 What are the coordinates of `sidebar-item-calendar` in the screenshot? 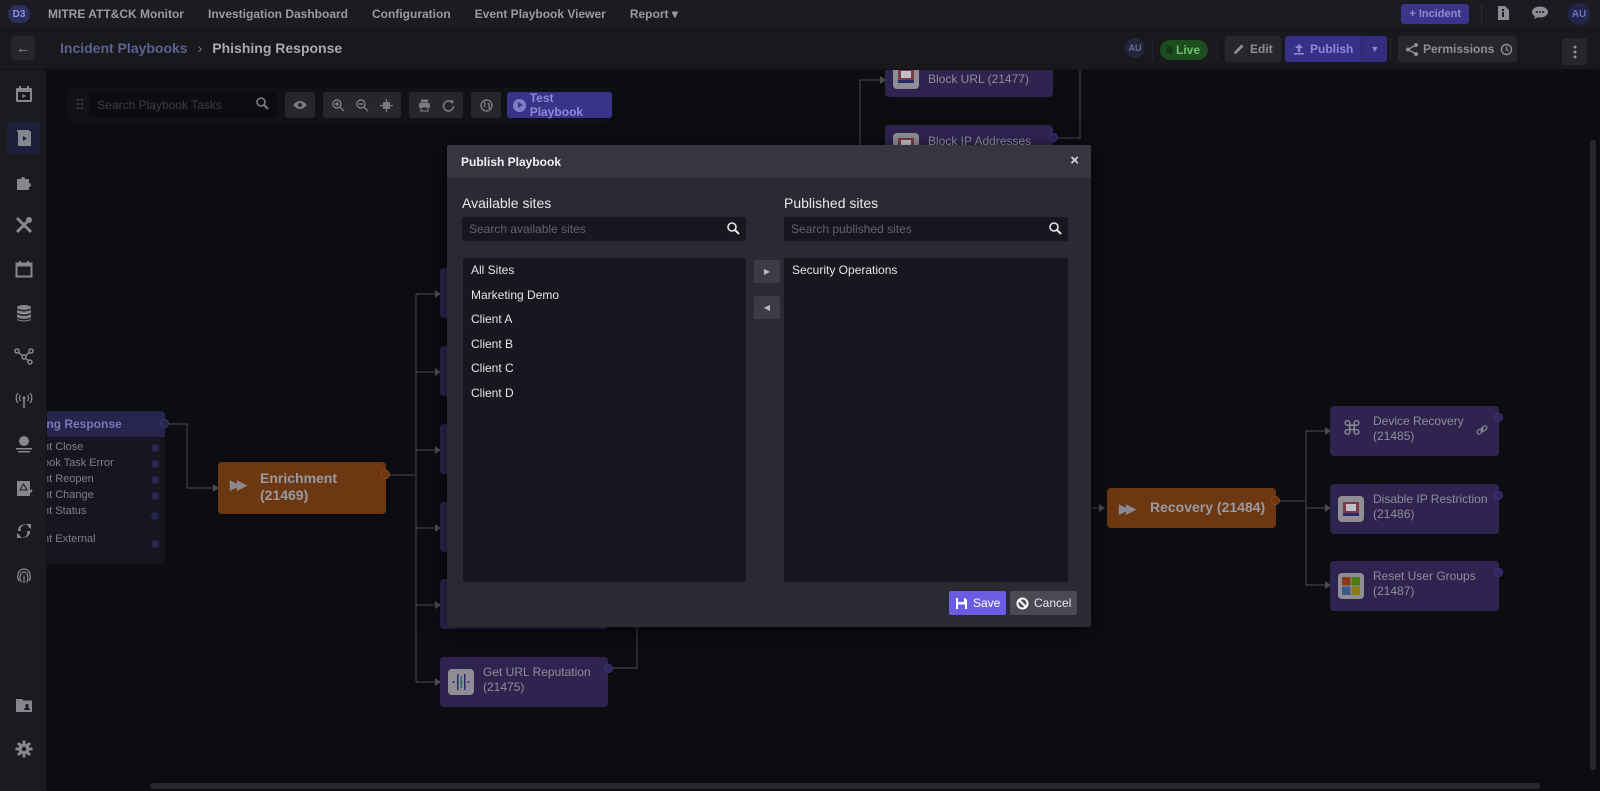 It's located at (23, 269).